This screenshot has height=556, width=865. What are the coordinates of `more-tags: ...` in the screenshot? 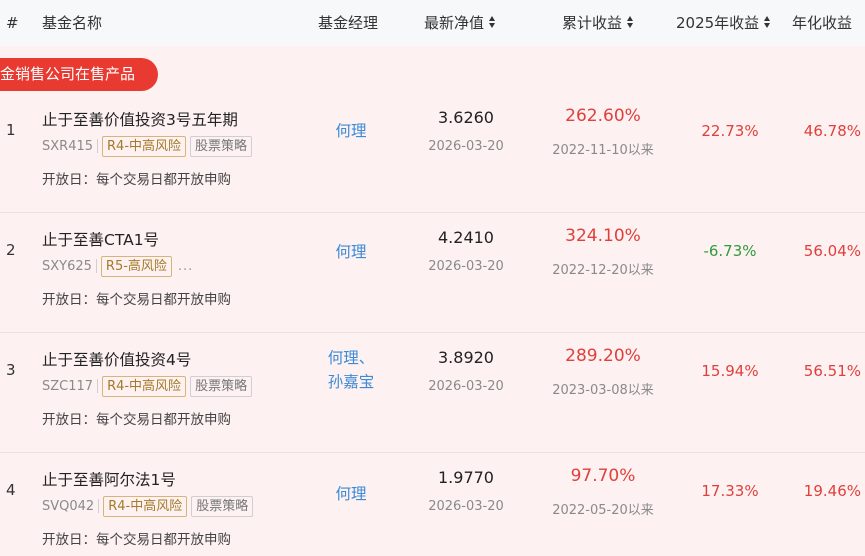 It's located at (185, 266).